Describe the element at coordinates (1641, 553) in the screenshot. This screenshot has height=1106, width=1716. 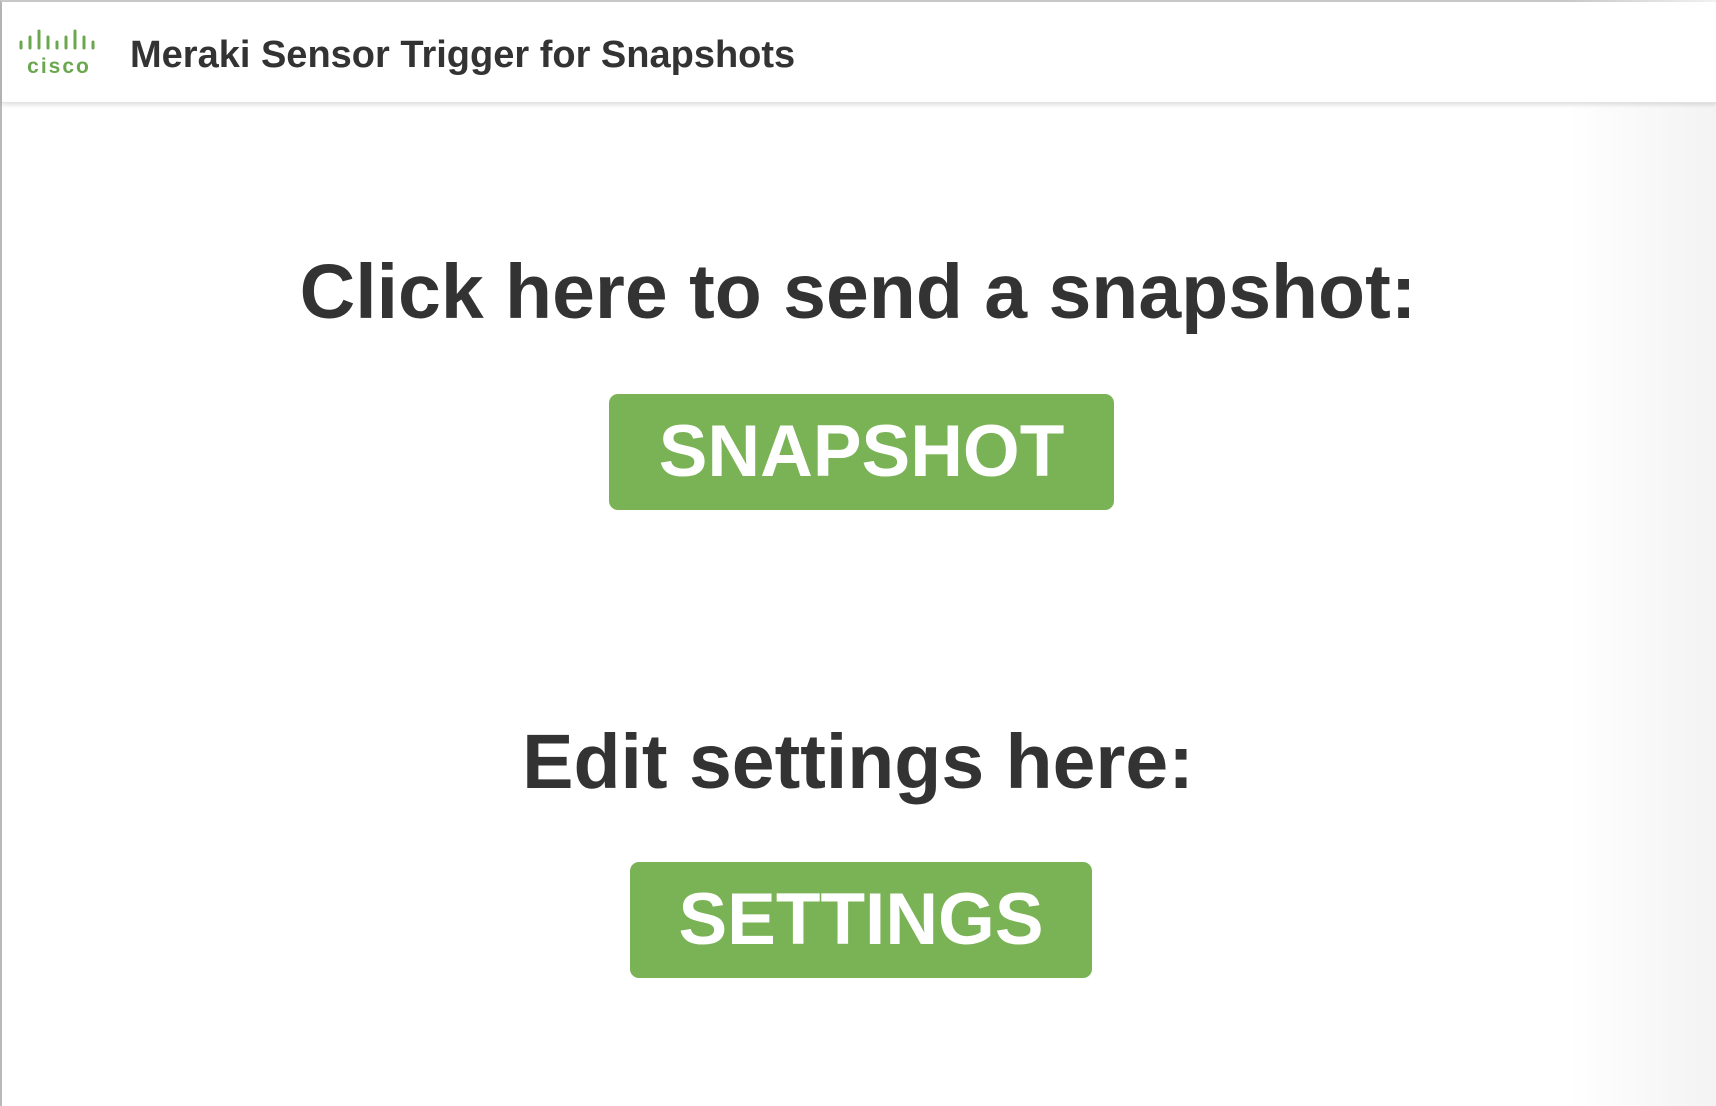
I see `window-shade` at that location.